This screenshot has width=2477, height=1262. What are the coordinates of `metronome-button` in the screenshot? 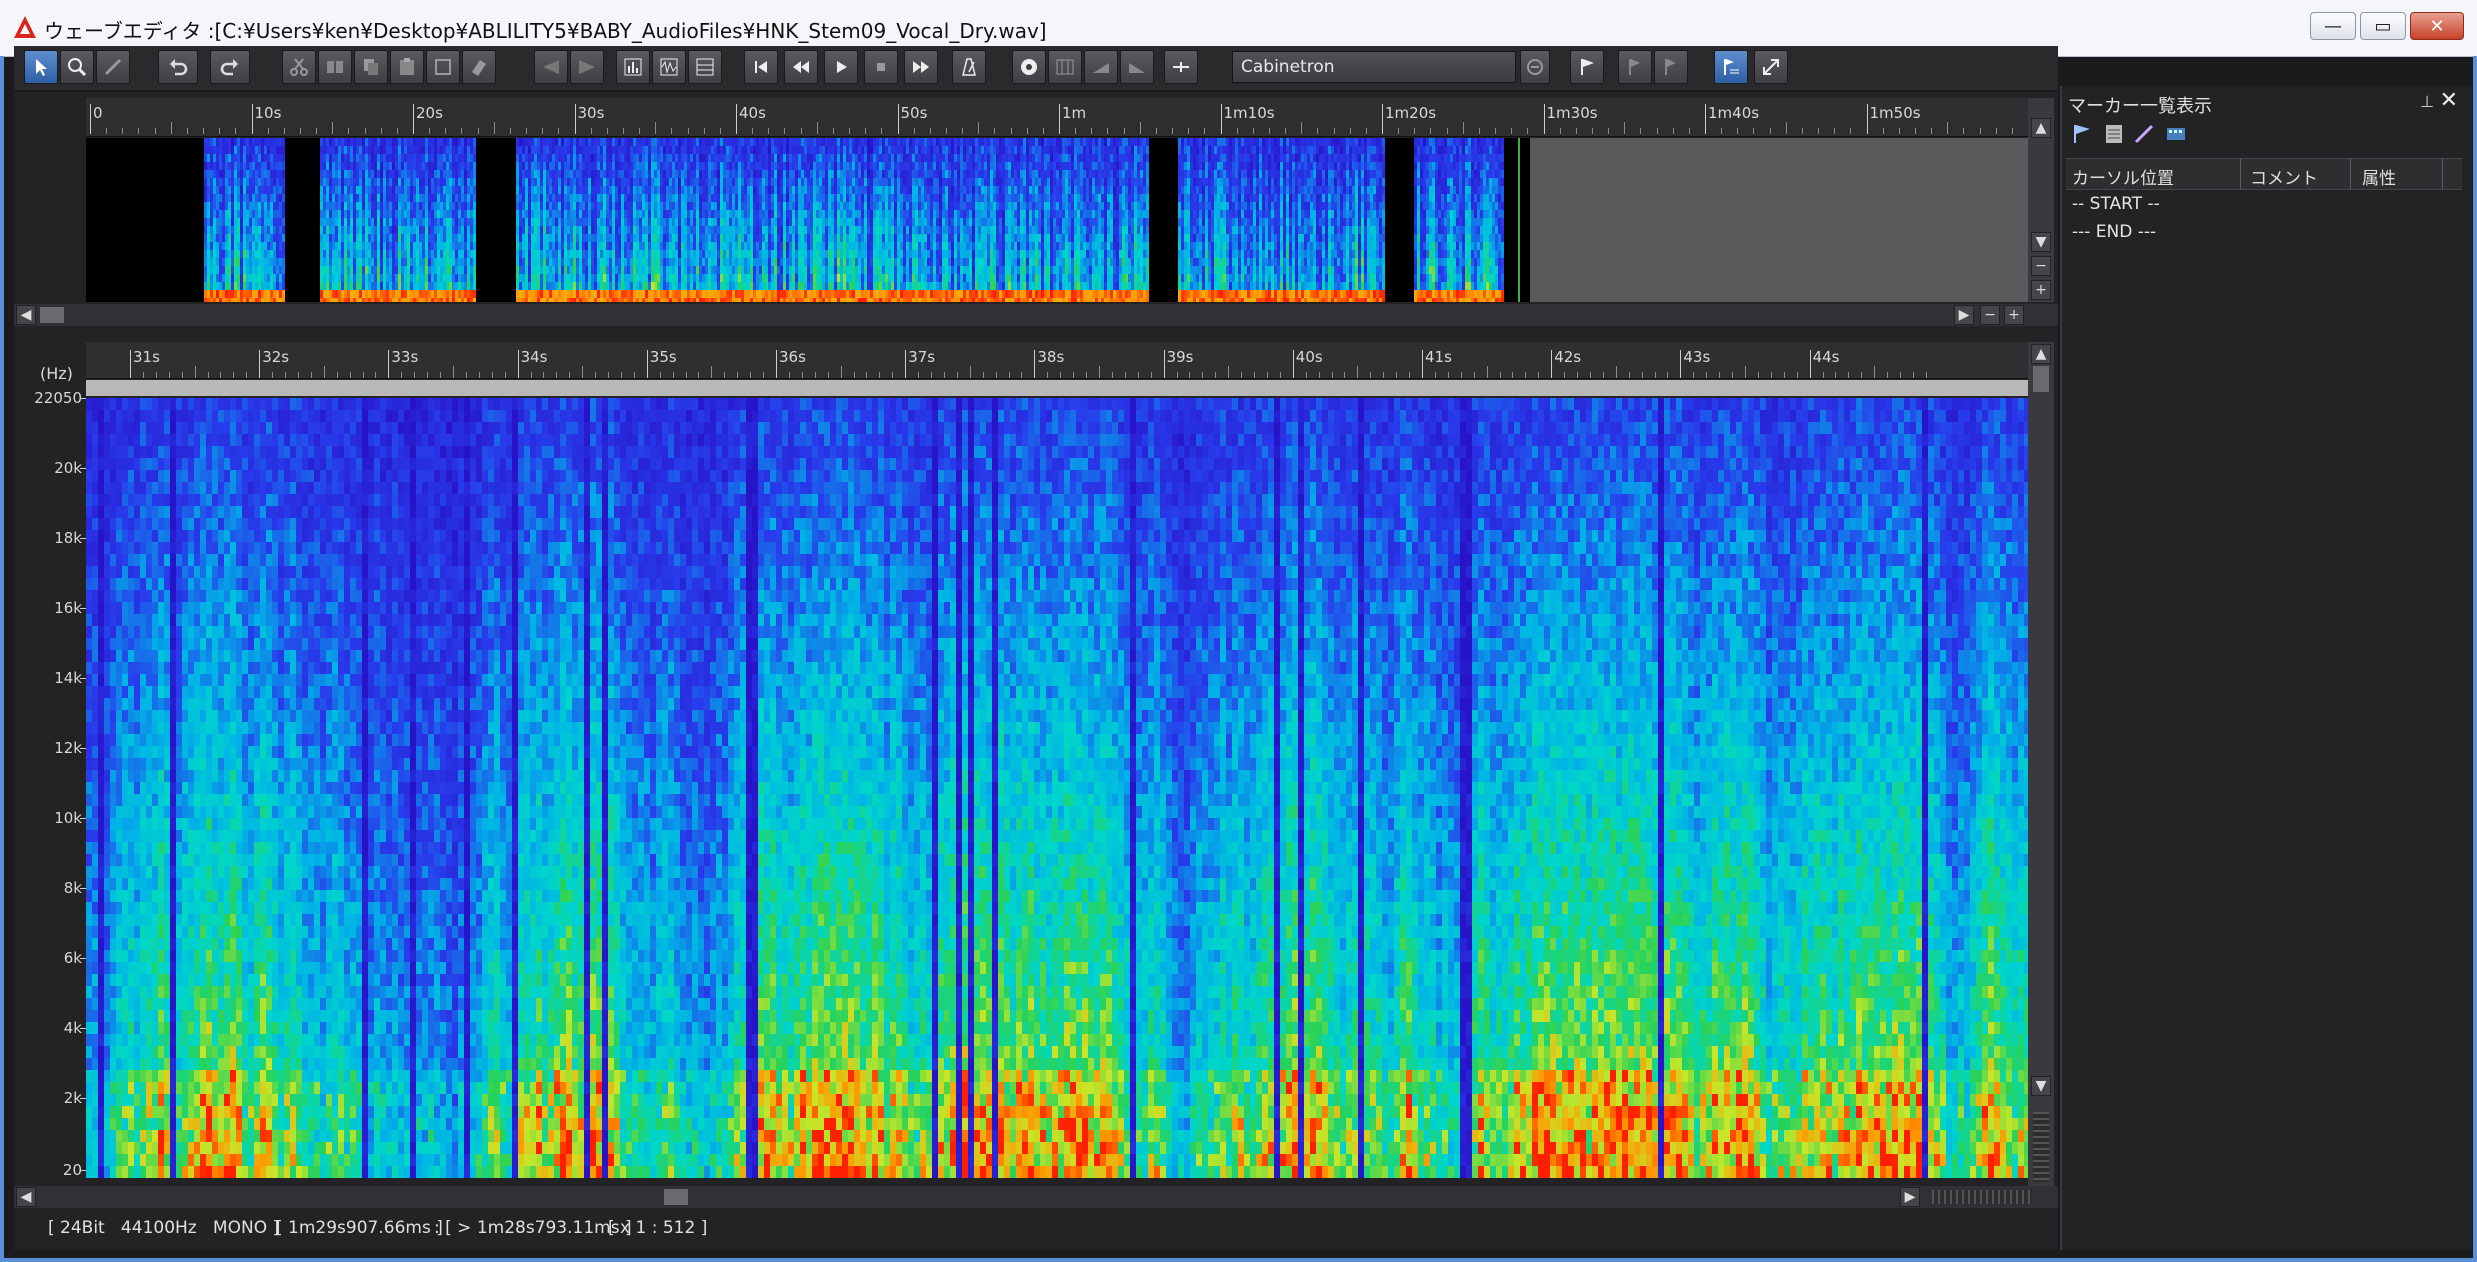 It's located at (969, 67).